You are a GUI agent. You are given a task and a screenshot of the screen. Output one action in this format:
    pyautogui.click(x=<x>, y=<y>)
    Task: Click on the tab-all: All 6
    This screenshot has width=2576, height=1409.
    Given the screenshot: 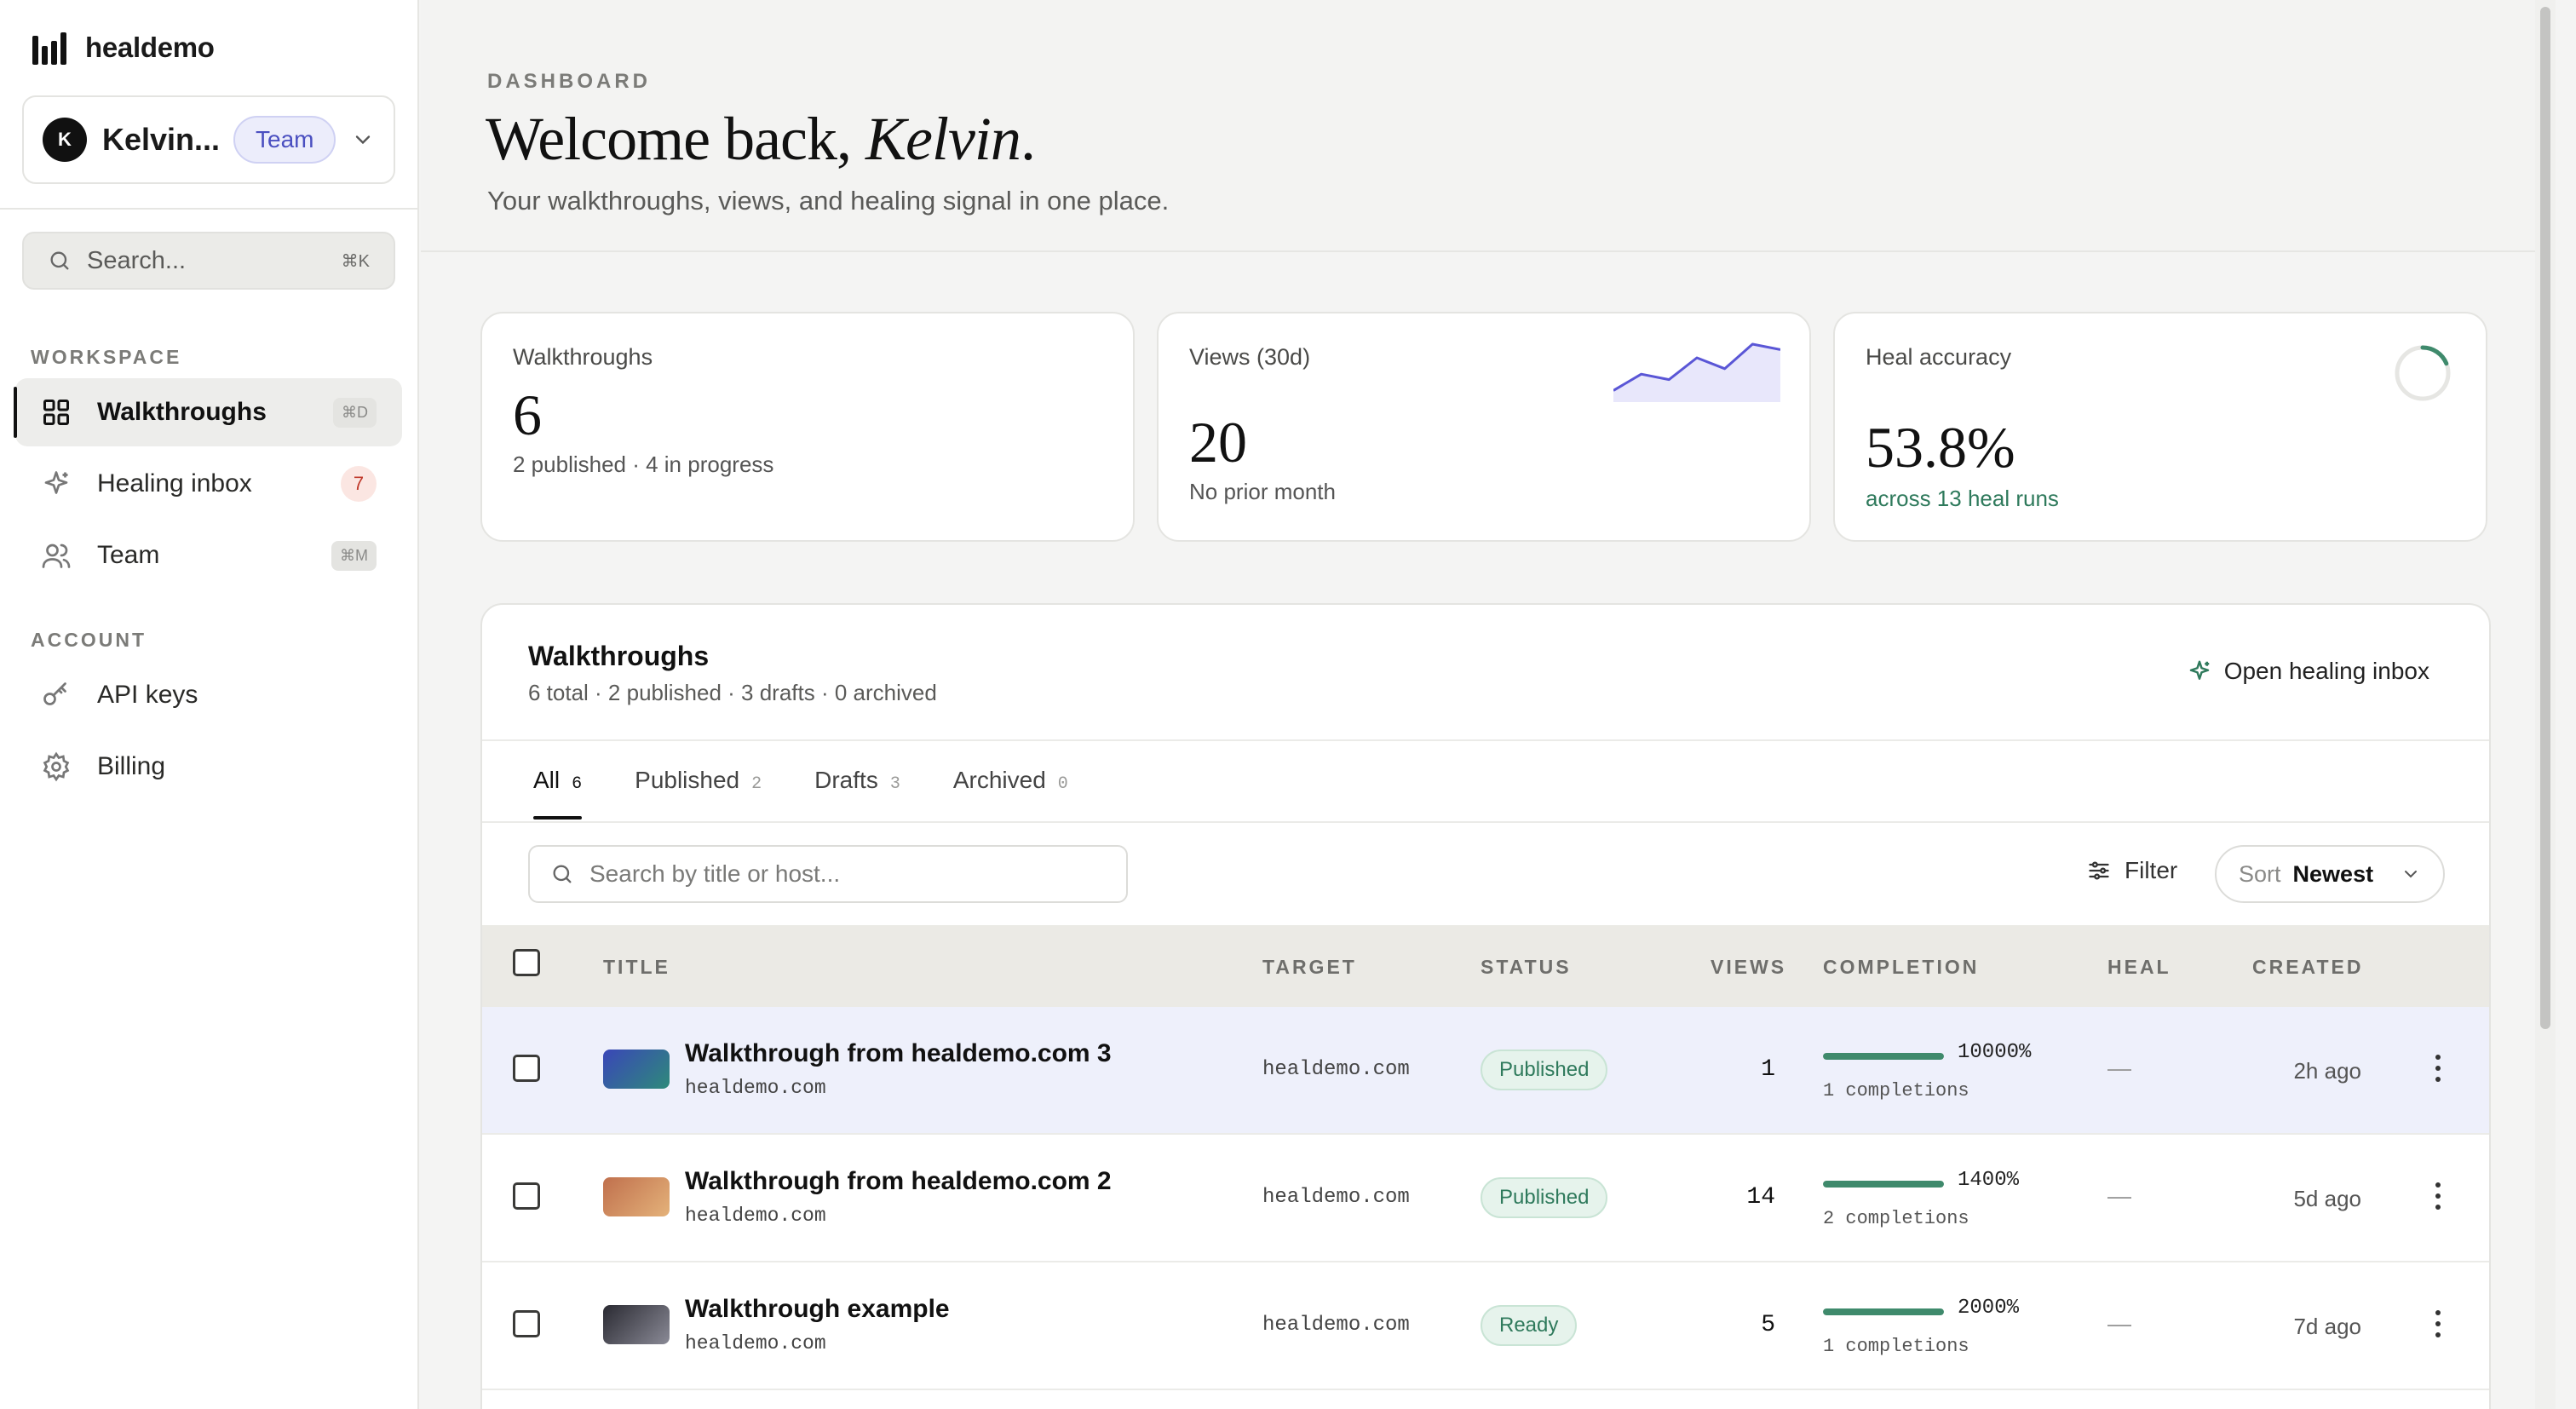 What is the action you would take?
    pyautogui.click(x=558, y=793)
    